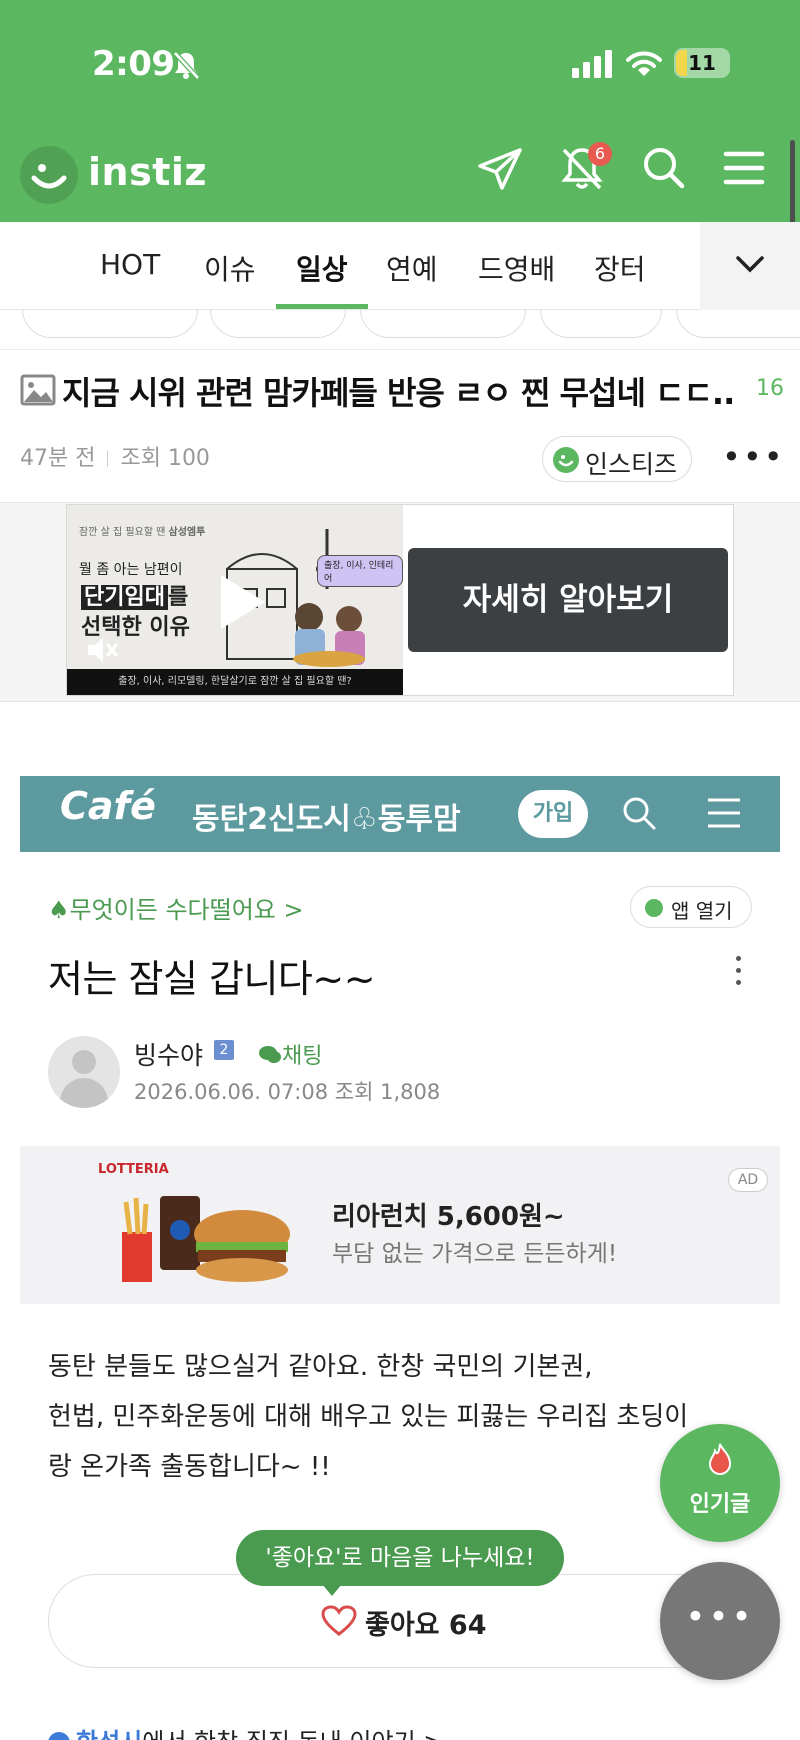 This screenshot has width=800, height=1740. What do you see at coordinates (739, 974) in the screenshot?
I see `kebab-menu-icon` at bounding box center [739, 974].